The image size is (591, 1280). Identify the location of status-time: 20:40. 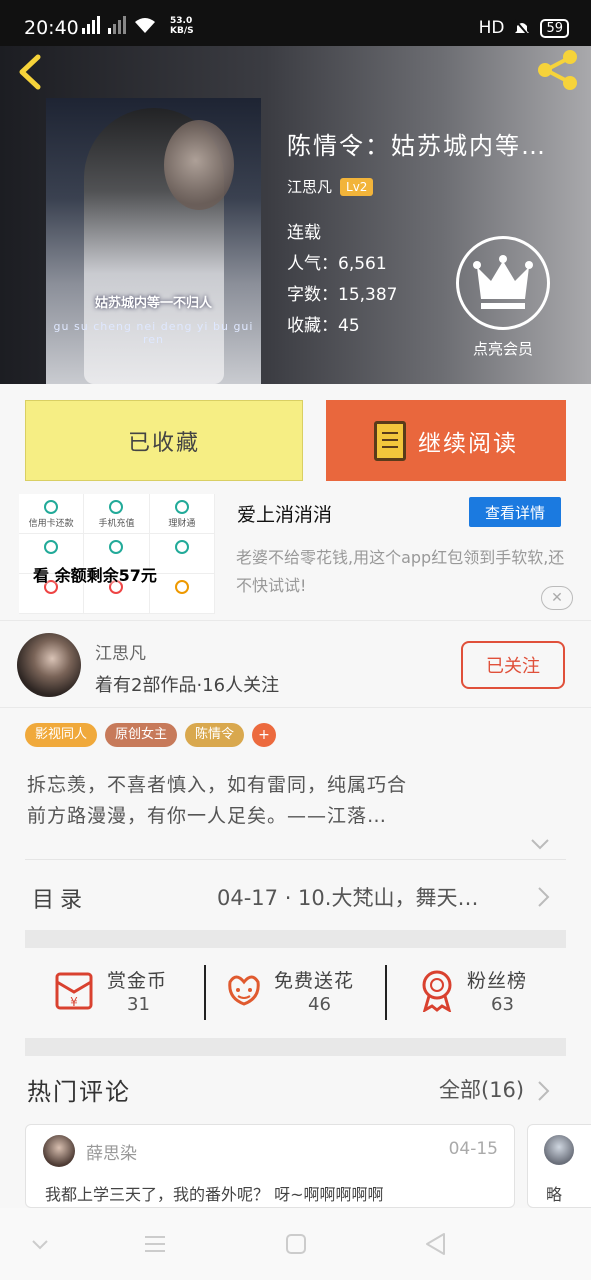
(51, 28).